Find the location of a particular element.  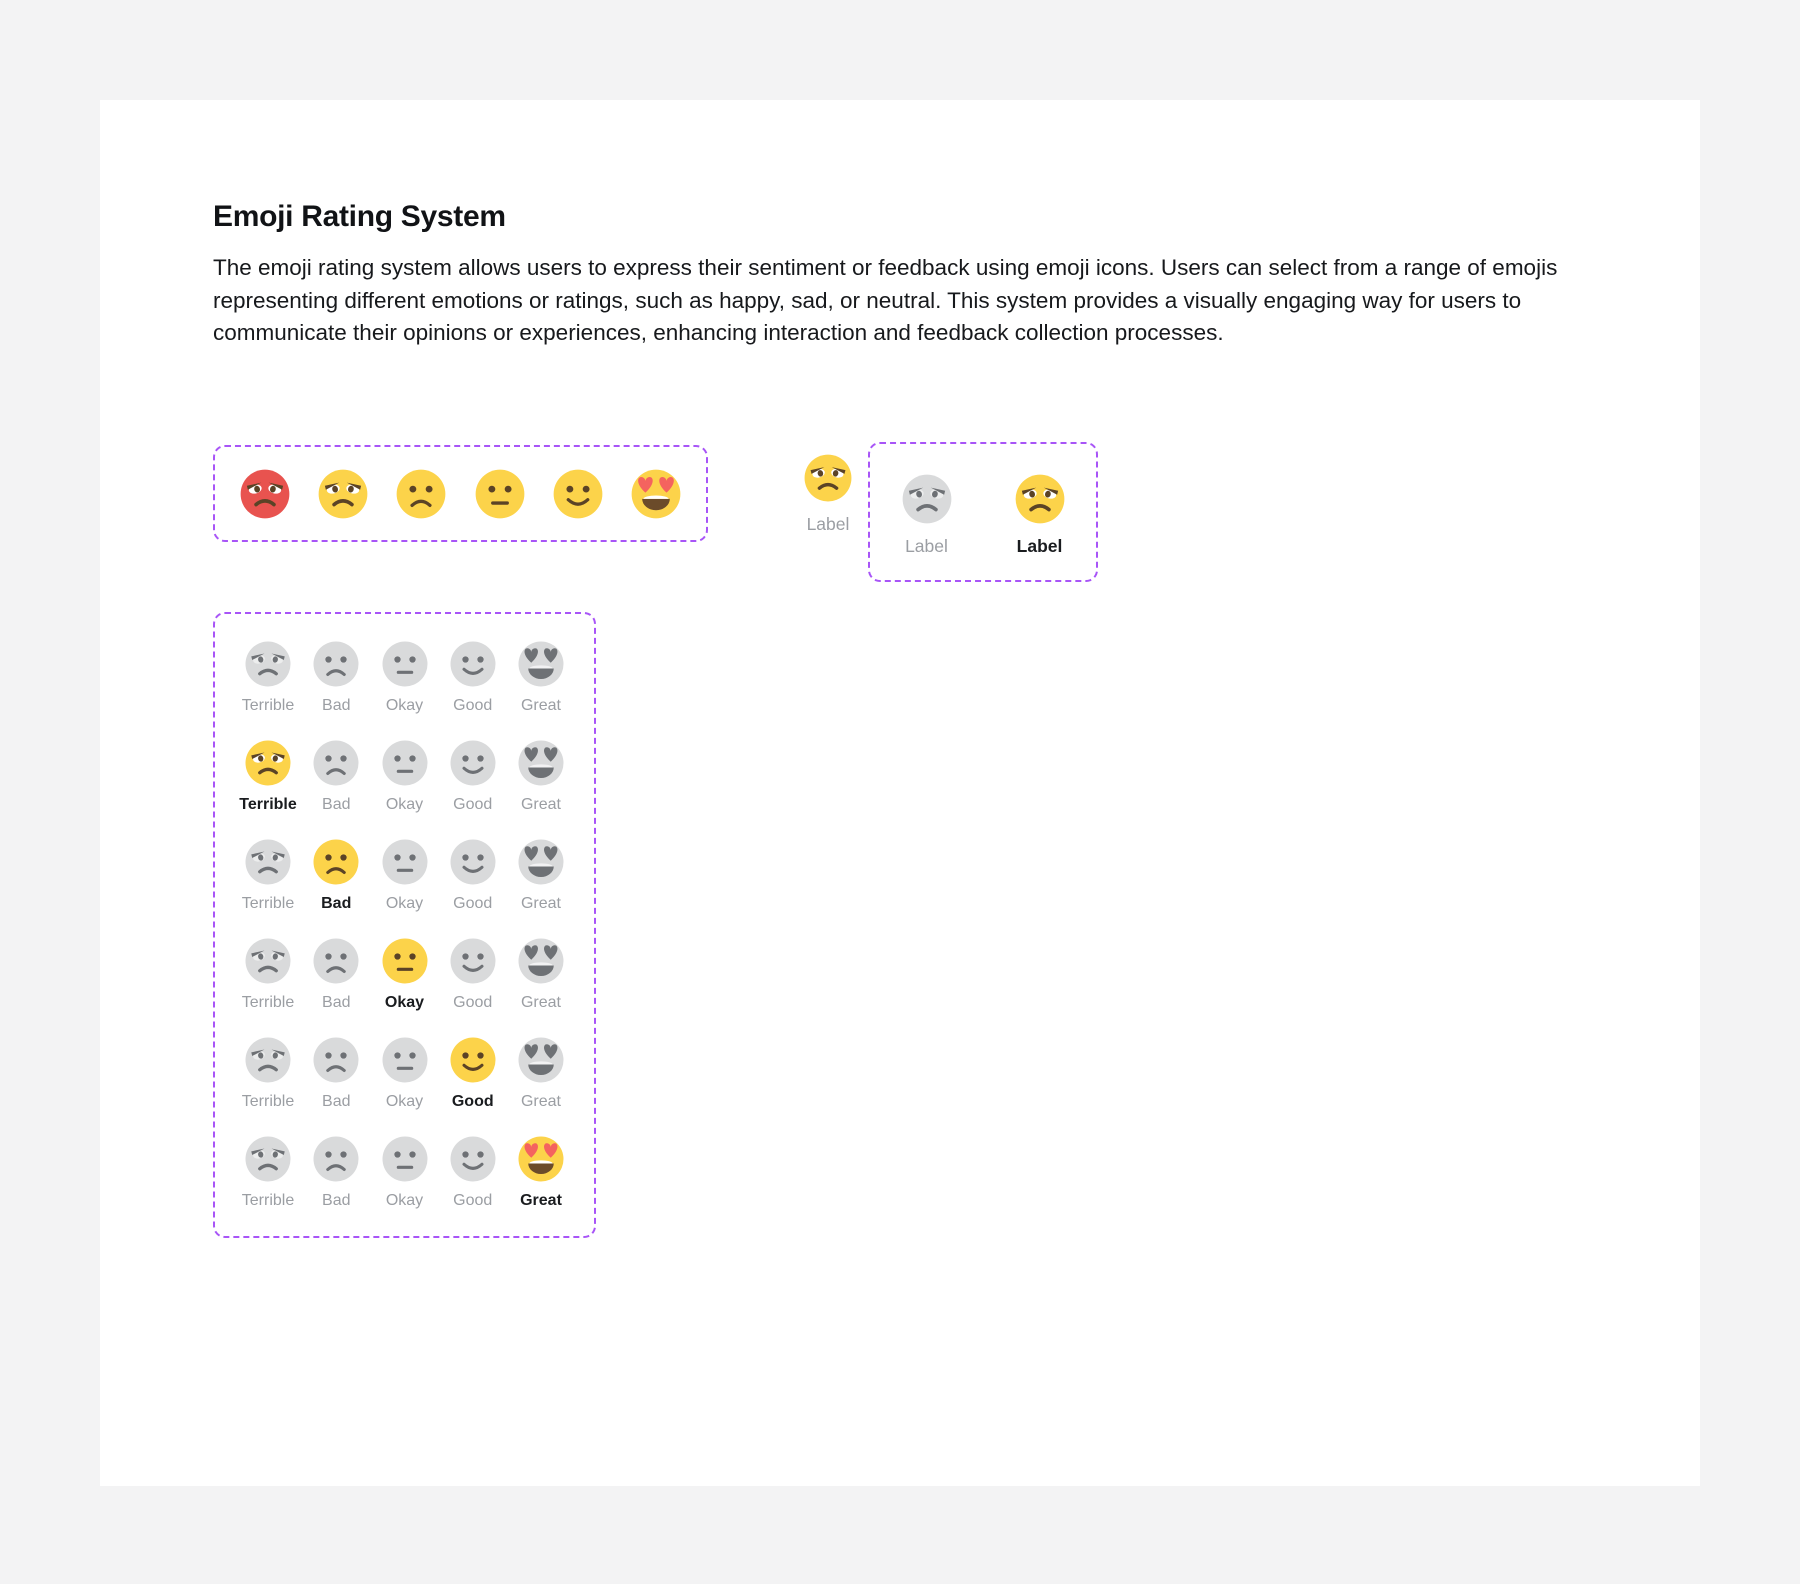

emoji-palette is located at coordinates (460, 493).